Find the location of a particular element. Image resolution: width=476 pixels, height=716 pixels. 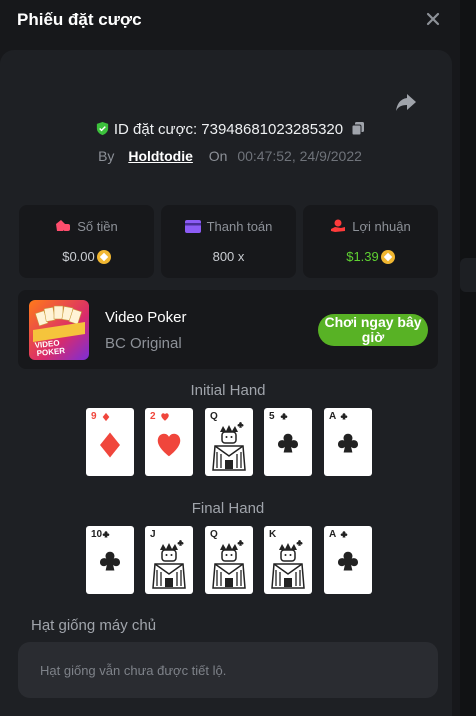

initial-hand-label: Initial Hand is located at coordinates (228, 390).